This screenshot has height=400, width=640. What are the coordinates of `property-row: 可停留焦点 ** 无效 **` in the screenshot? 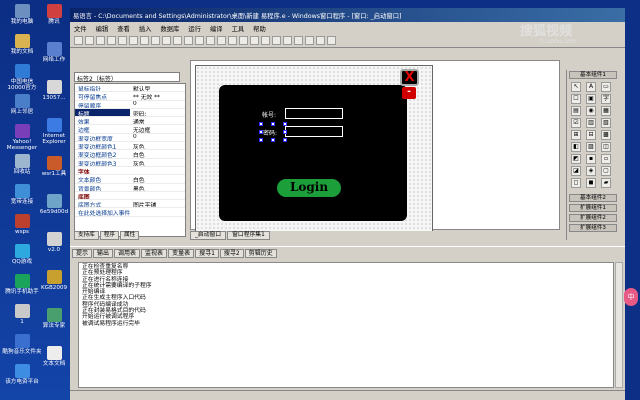 It's located at (130, 96).